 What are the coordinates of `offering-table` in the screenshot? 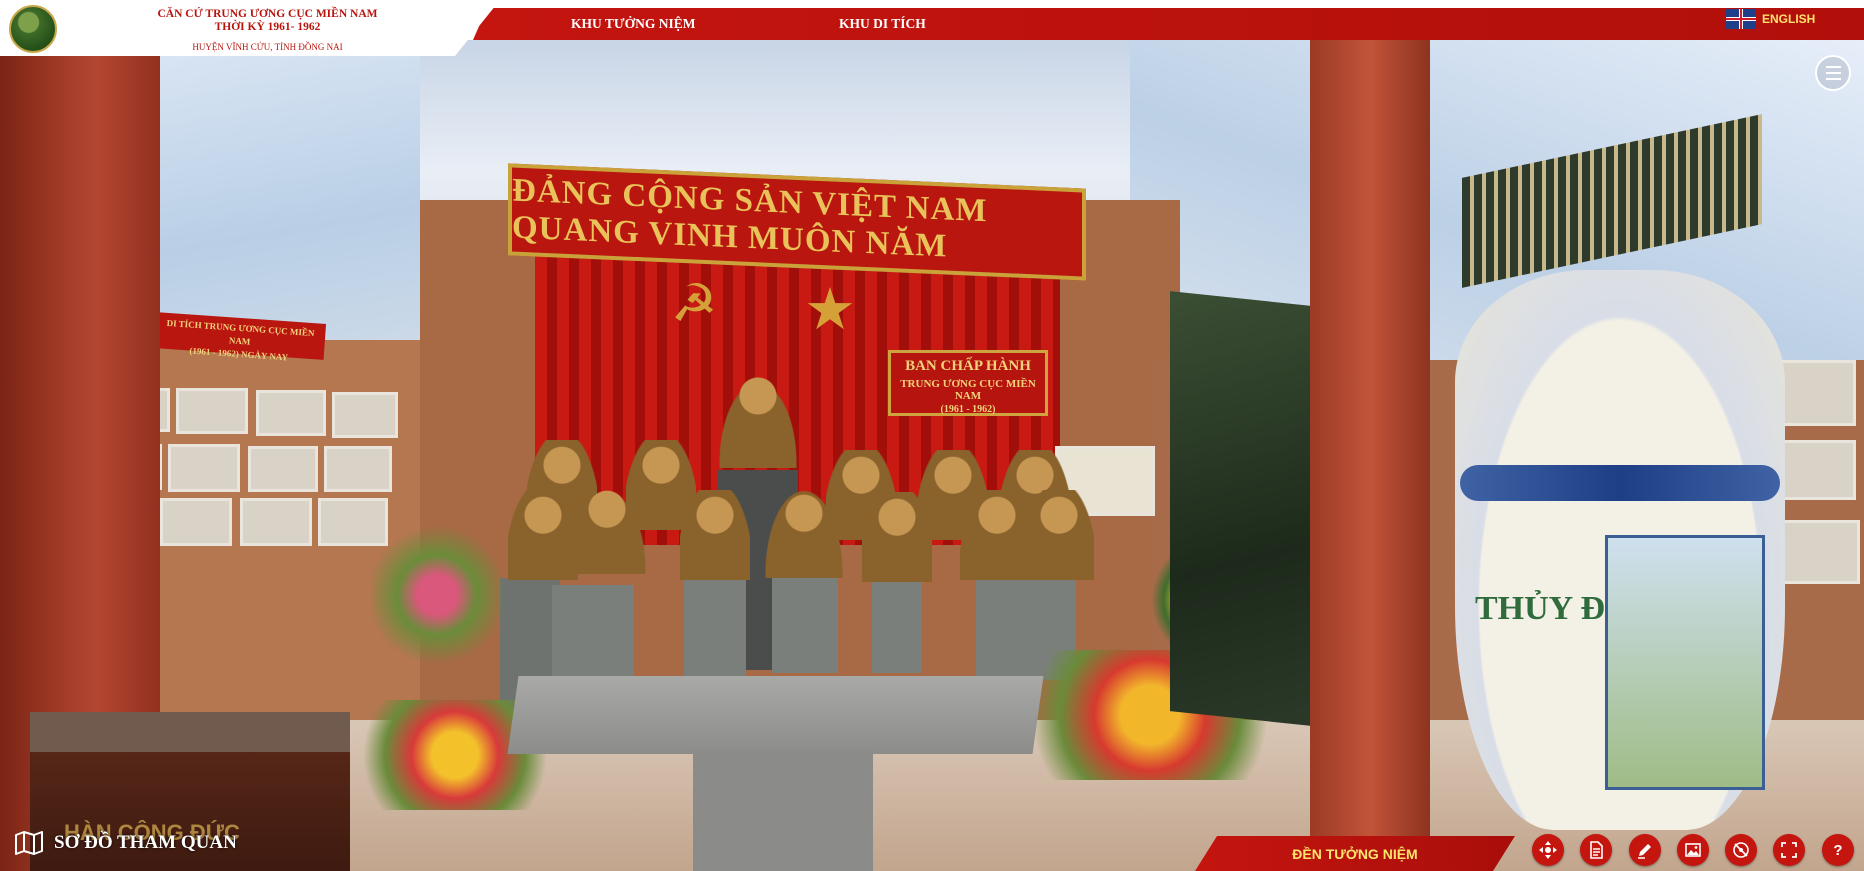 It's located at (775, 715).